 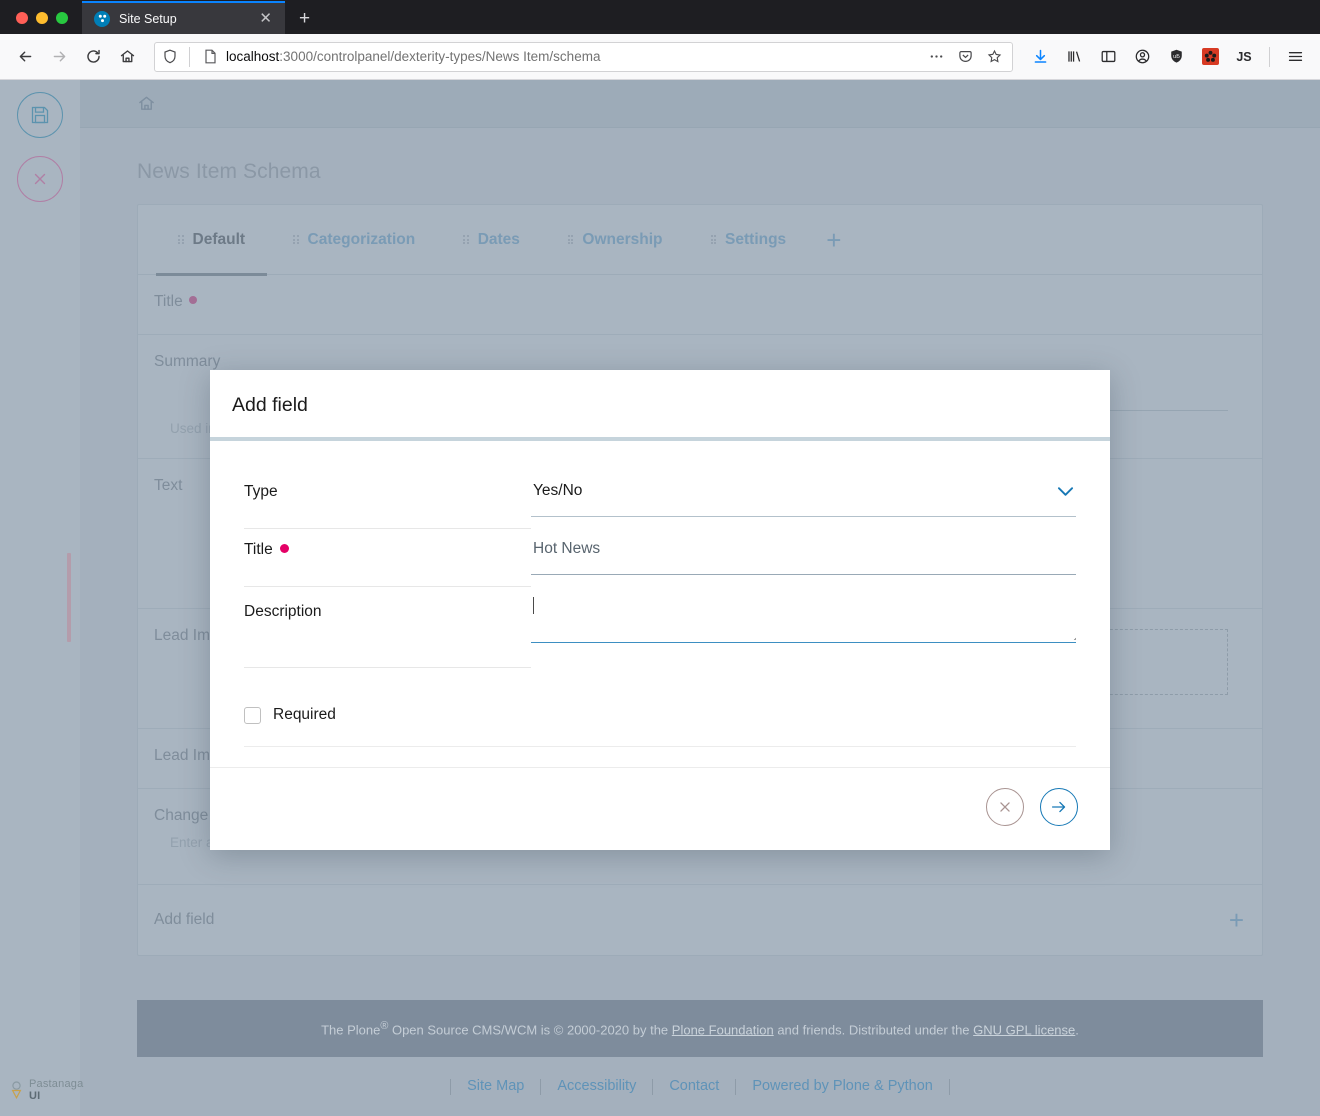 I want to click on add-field-plus-icon: +, so click(x=1236, y=920).